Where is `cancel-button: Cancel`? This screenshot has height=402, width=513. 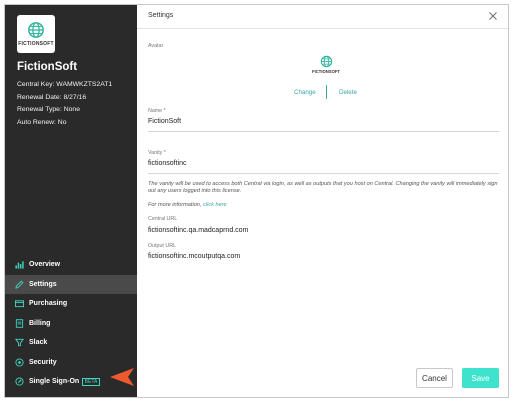 cancel-button: Cancel is located at coordinates (434, 378).